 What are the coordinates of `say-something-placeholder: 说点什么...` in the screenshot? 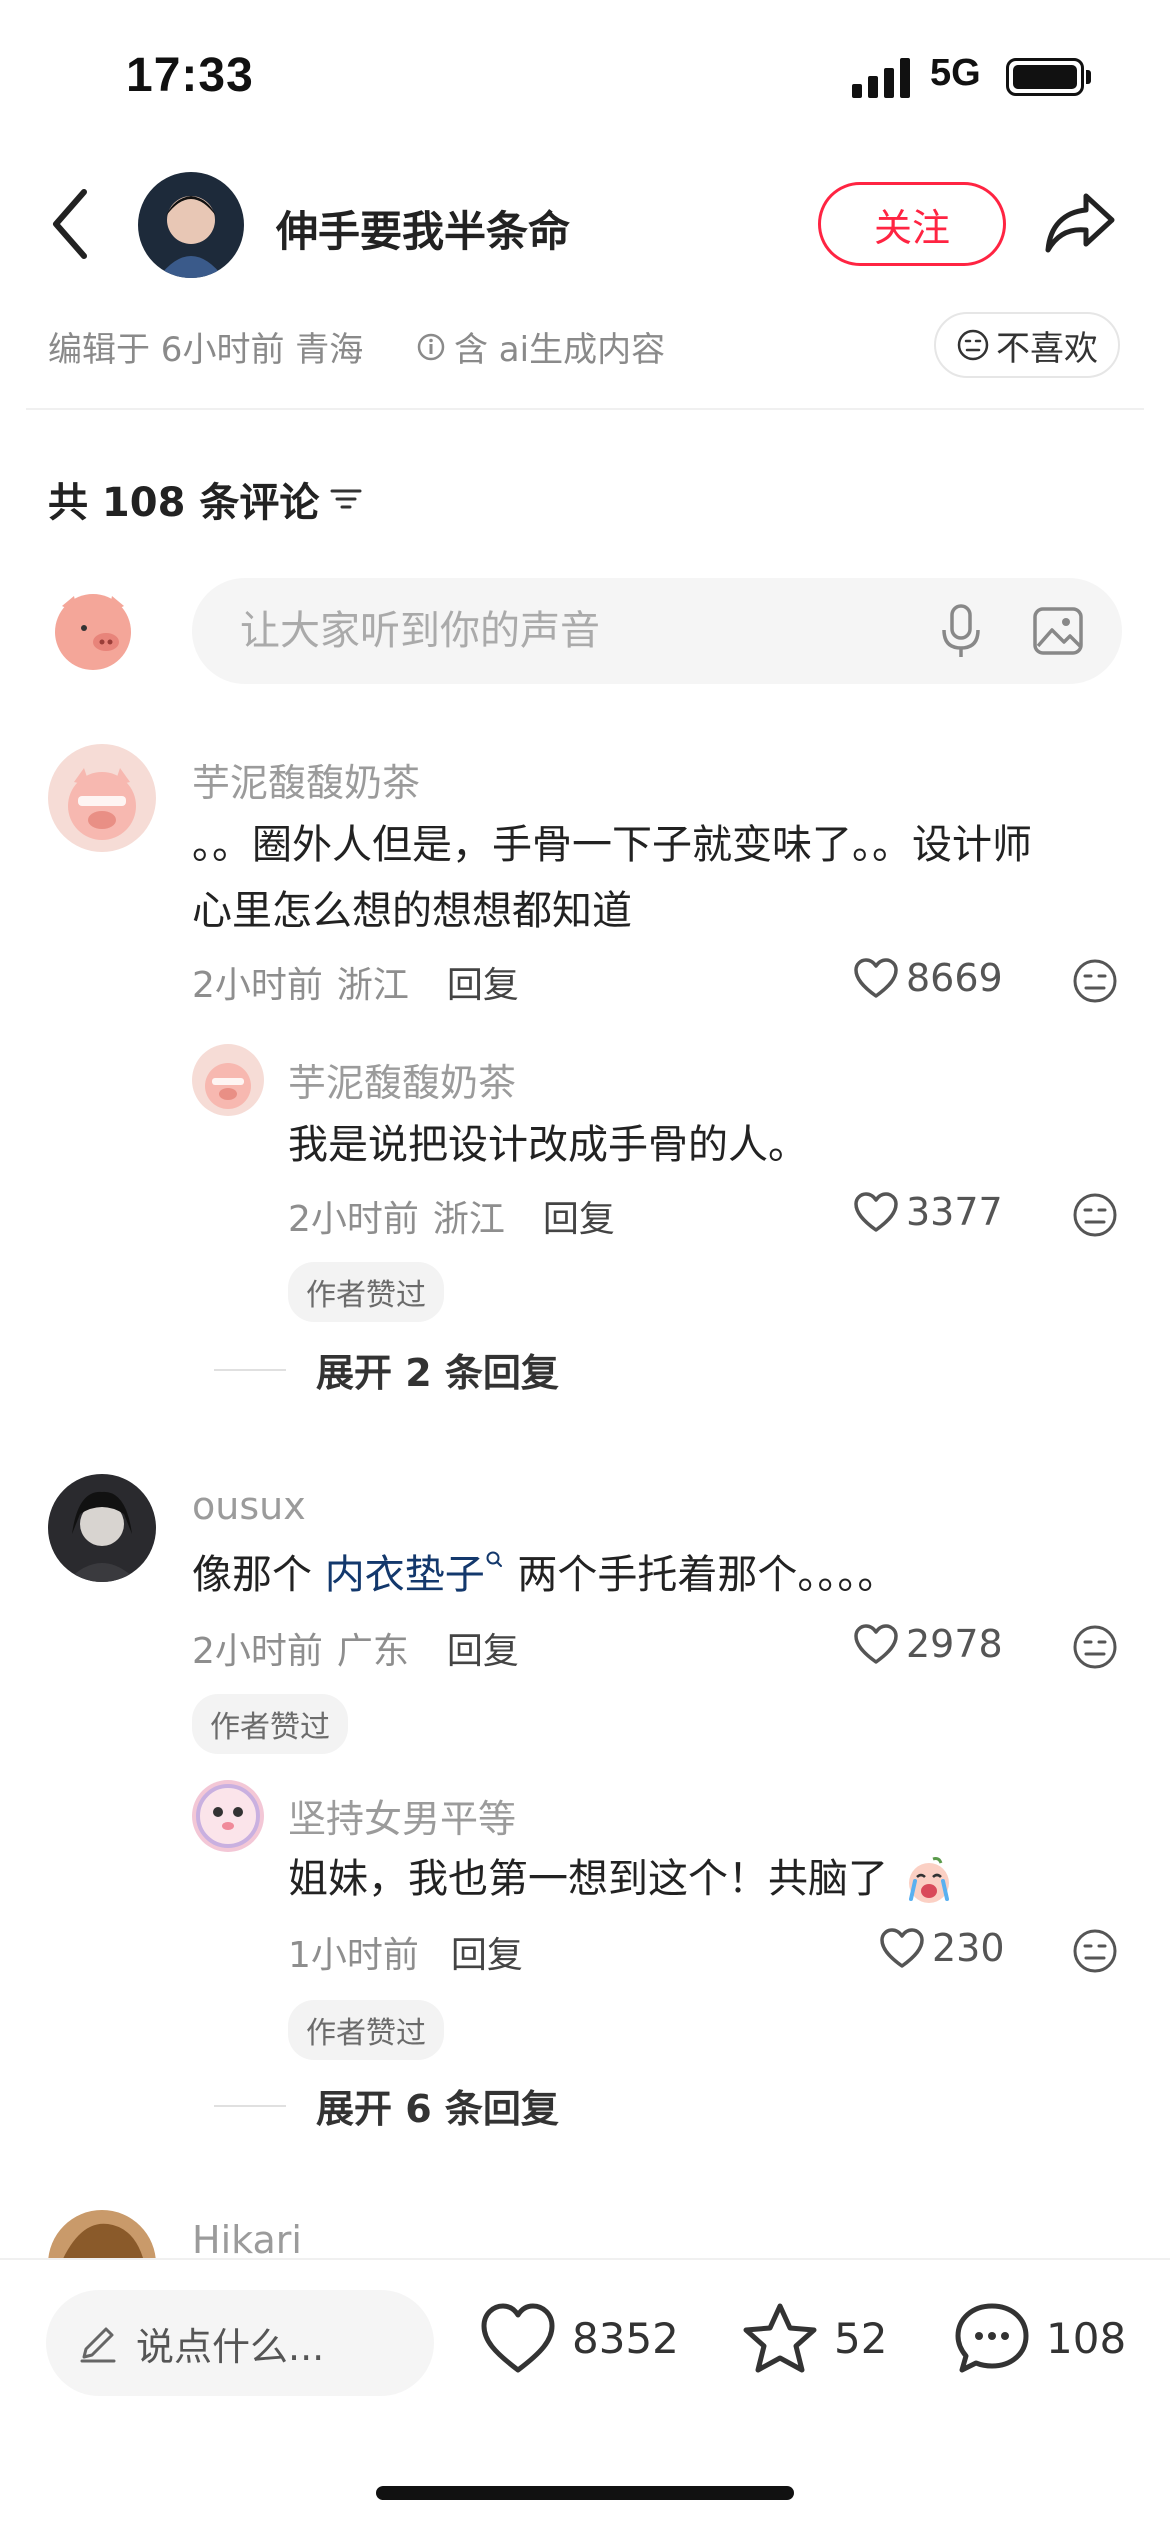 It's located at (230, 2346).